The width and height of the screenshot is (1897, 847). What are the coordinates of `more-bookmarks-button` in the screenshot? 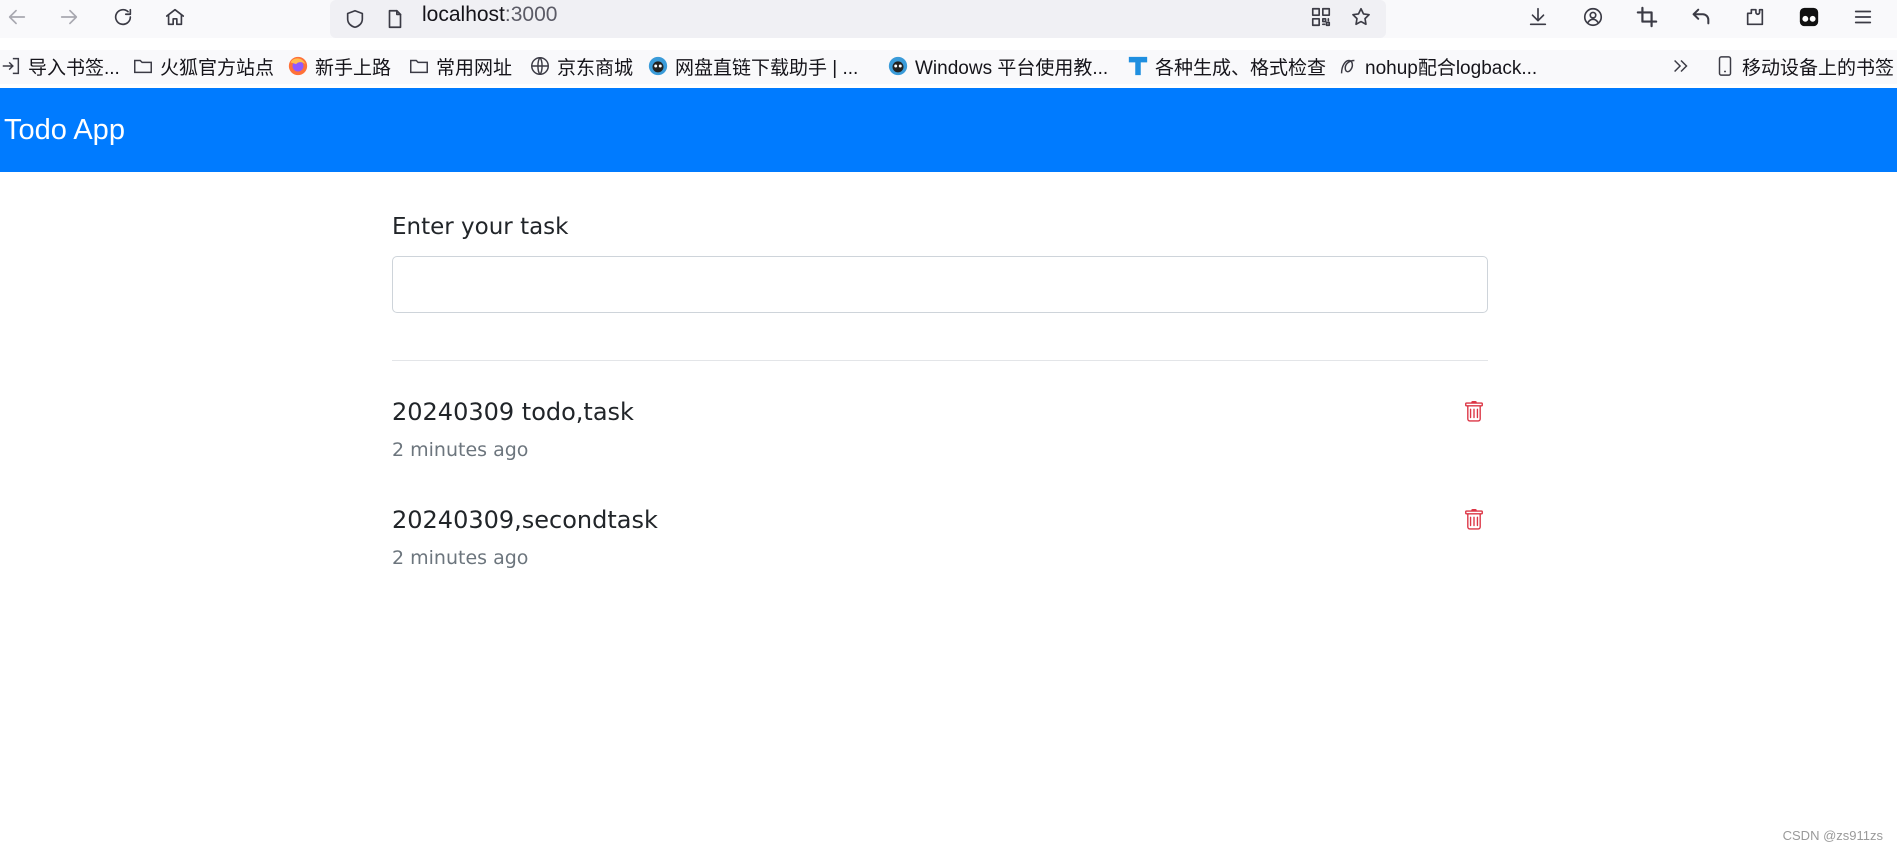 It's located at (1681, 66).